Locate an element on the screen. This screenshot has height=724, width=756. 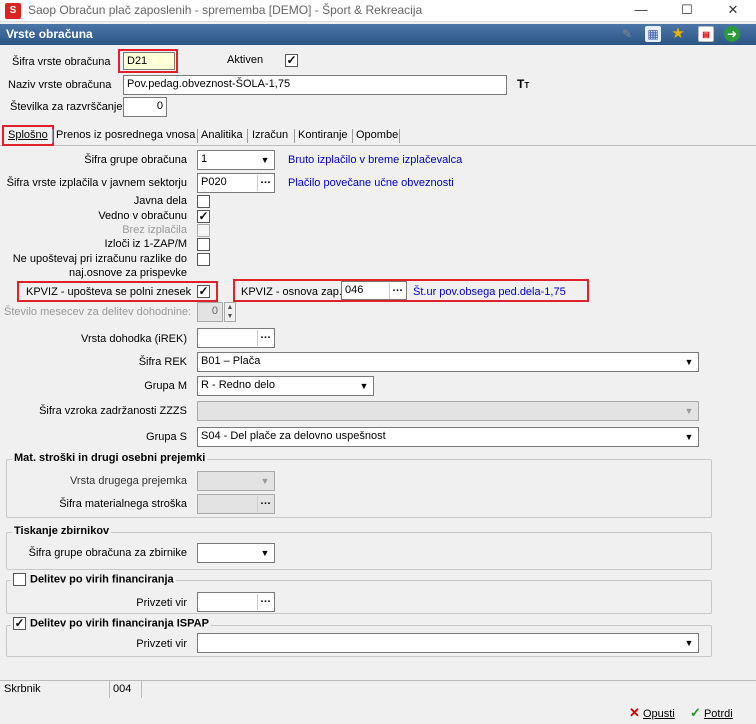
minimize-button: — is located at coordinates (641, 11).